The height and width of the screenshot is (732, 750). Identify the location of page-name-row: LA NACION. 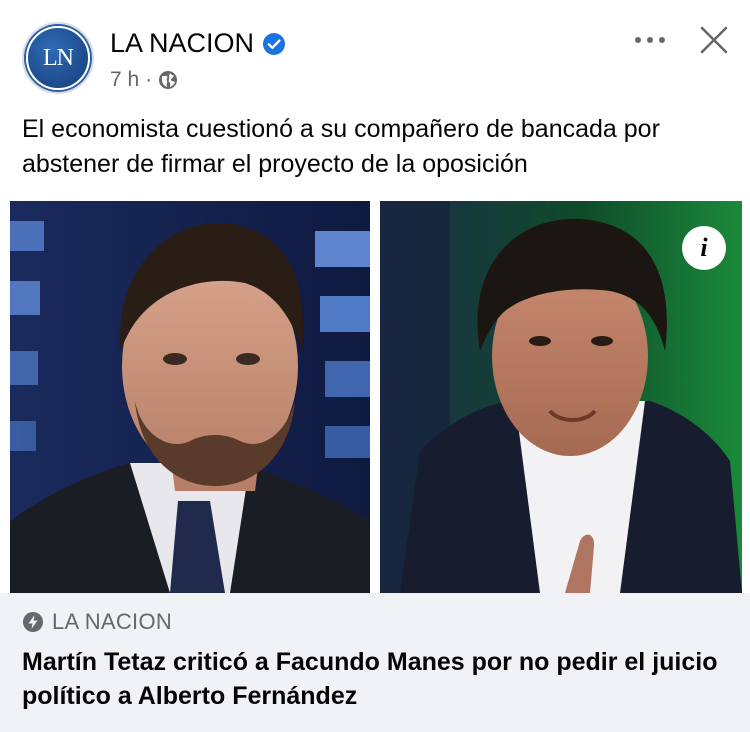
(198, 43).